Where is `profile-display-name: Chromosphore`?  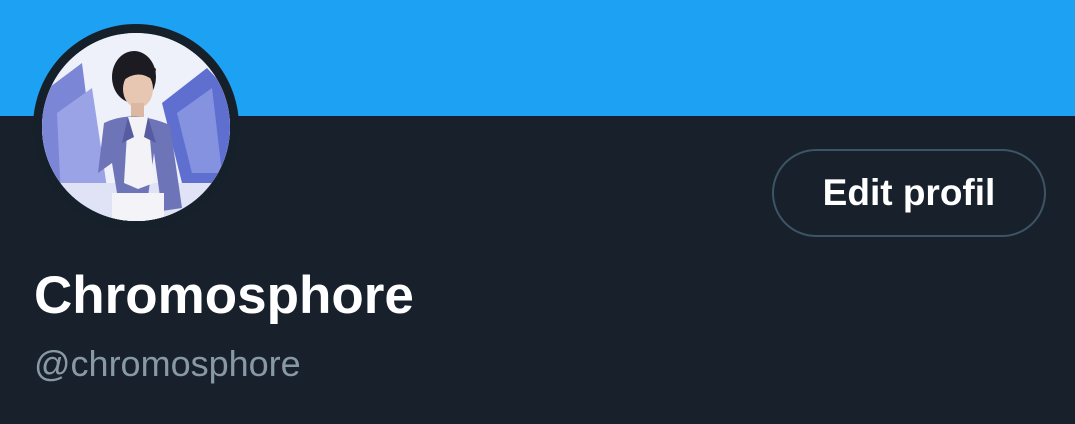 profile-display-name: Chromosphore is located at coordinates (224, 295).